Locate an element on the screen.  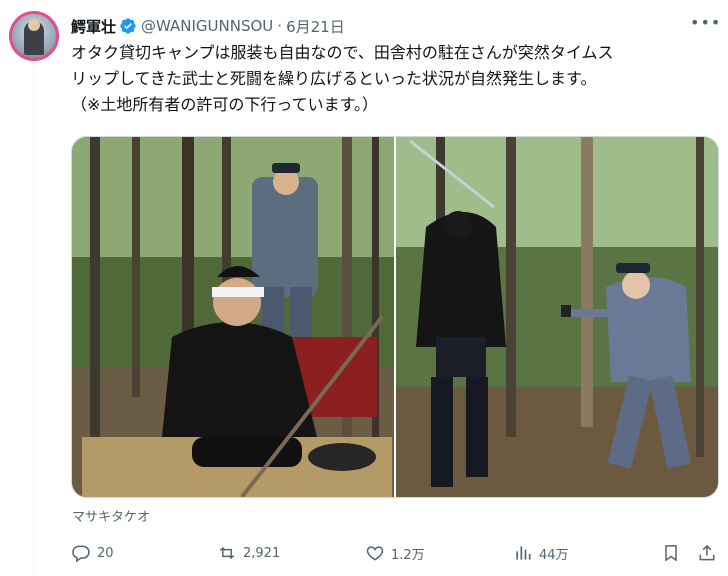
views-button: 44万 is located at coordinates (541, 553).